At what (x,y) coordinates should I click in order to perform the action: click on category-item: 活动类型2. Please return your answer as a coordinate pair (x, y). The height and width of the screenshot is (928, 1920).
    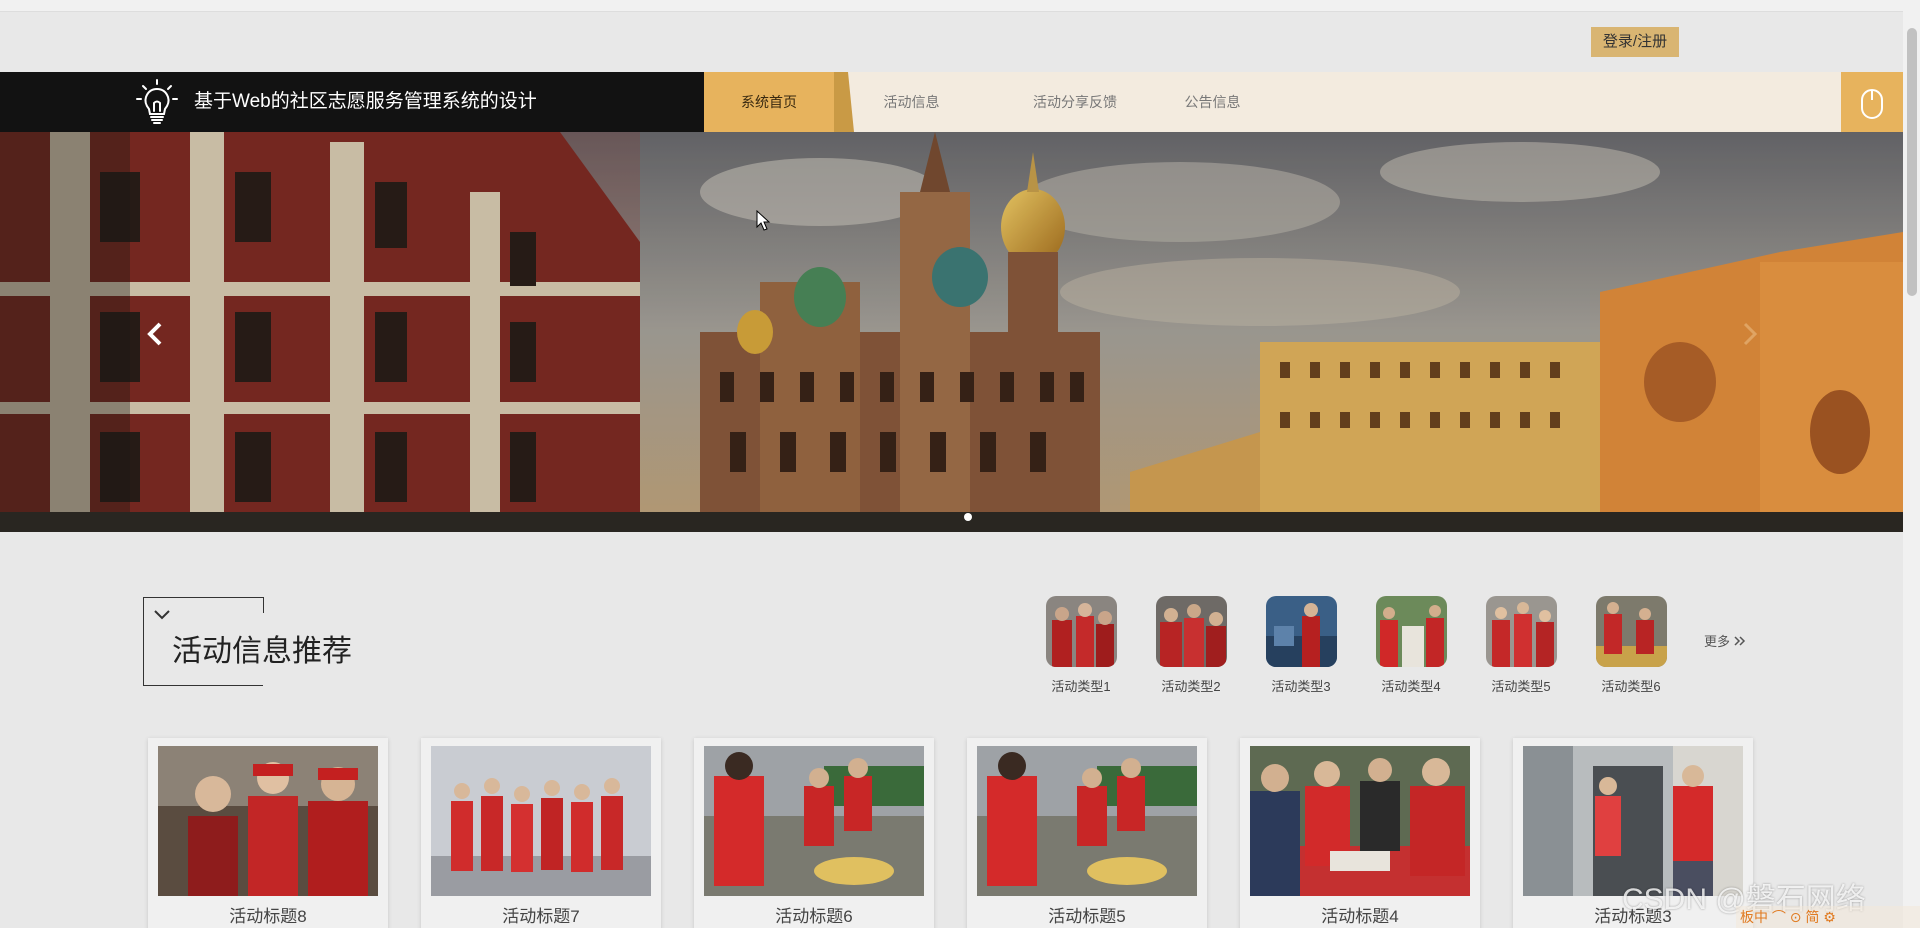
    Looking at the image, I should click on (1191, 645).